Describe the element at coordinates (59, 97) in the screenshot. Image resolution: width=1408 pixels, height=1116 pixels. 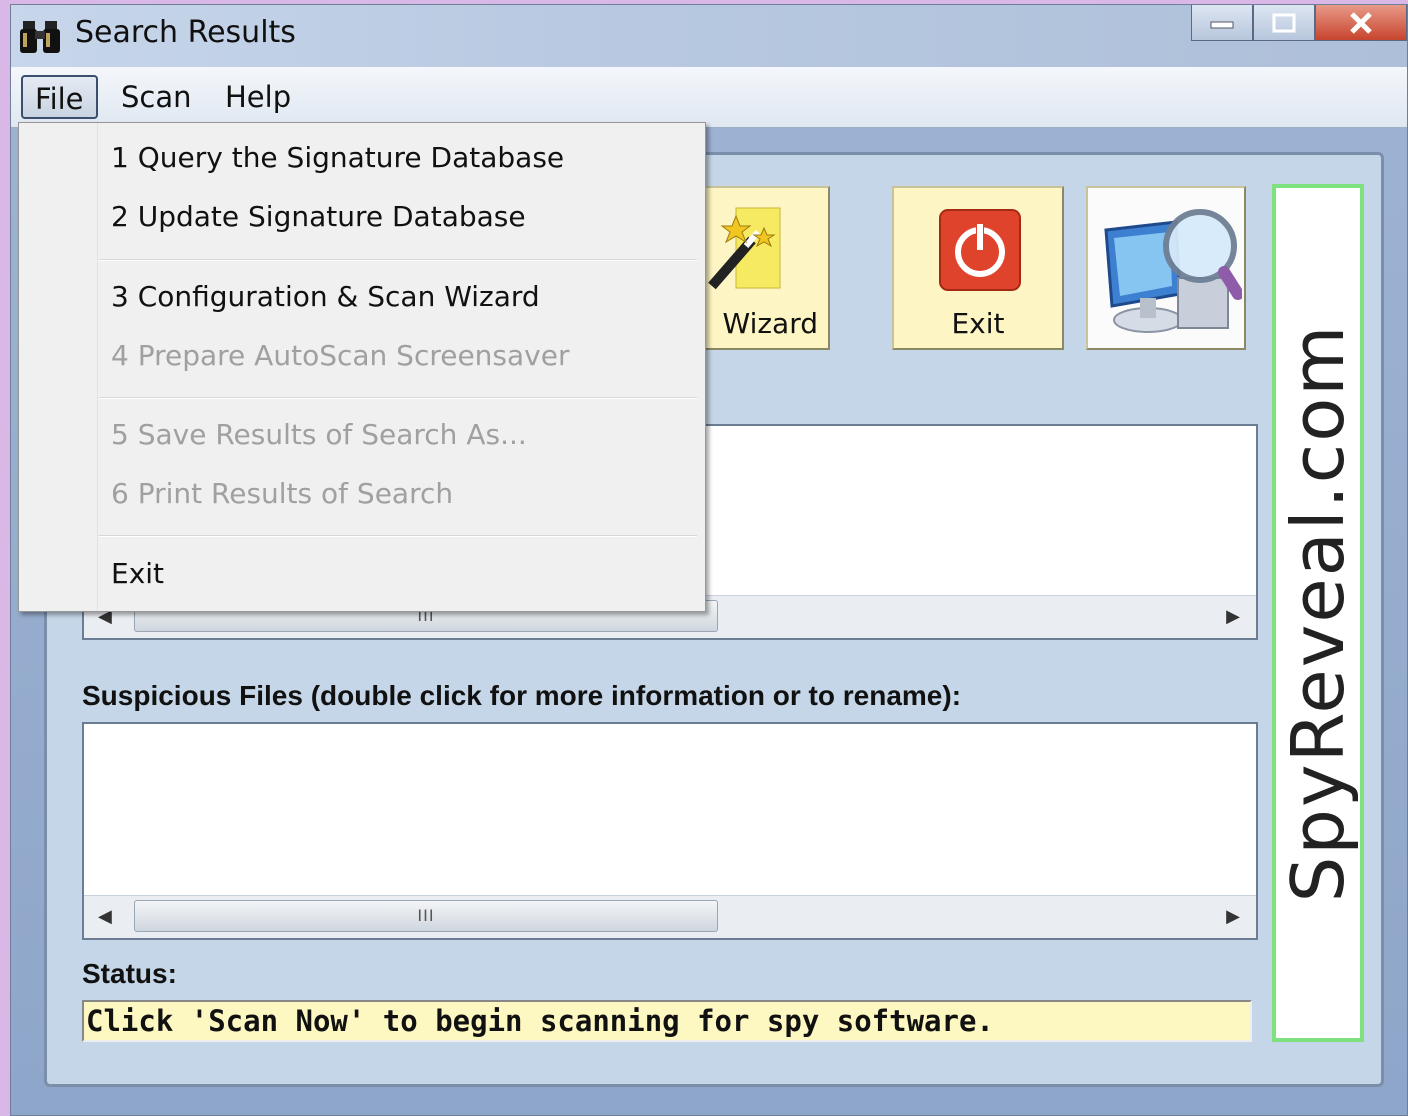
I see `menu-file: File` at that location.